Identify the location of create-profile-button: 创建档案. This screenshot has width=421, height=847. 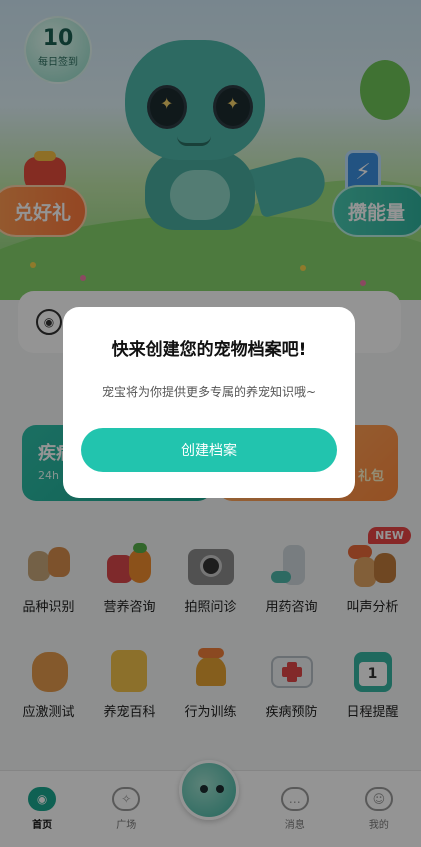
(209, 450).